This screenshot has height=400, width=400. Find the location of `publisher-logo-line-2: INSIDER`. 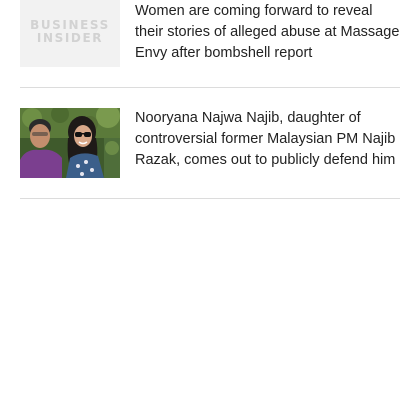

publisher-logo-line-2: INSIDER is located at coordinates (70, 38).